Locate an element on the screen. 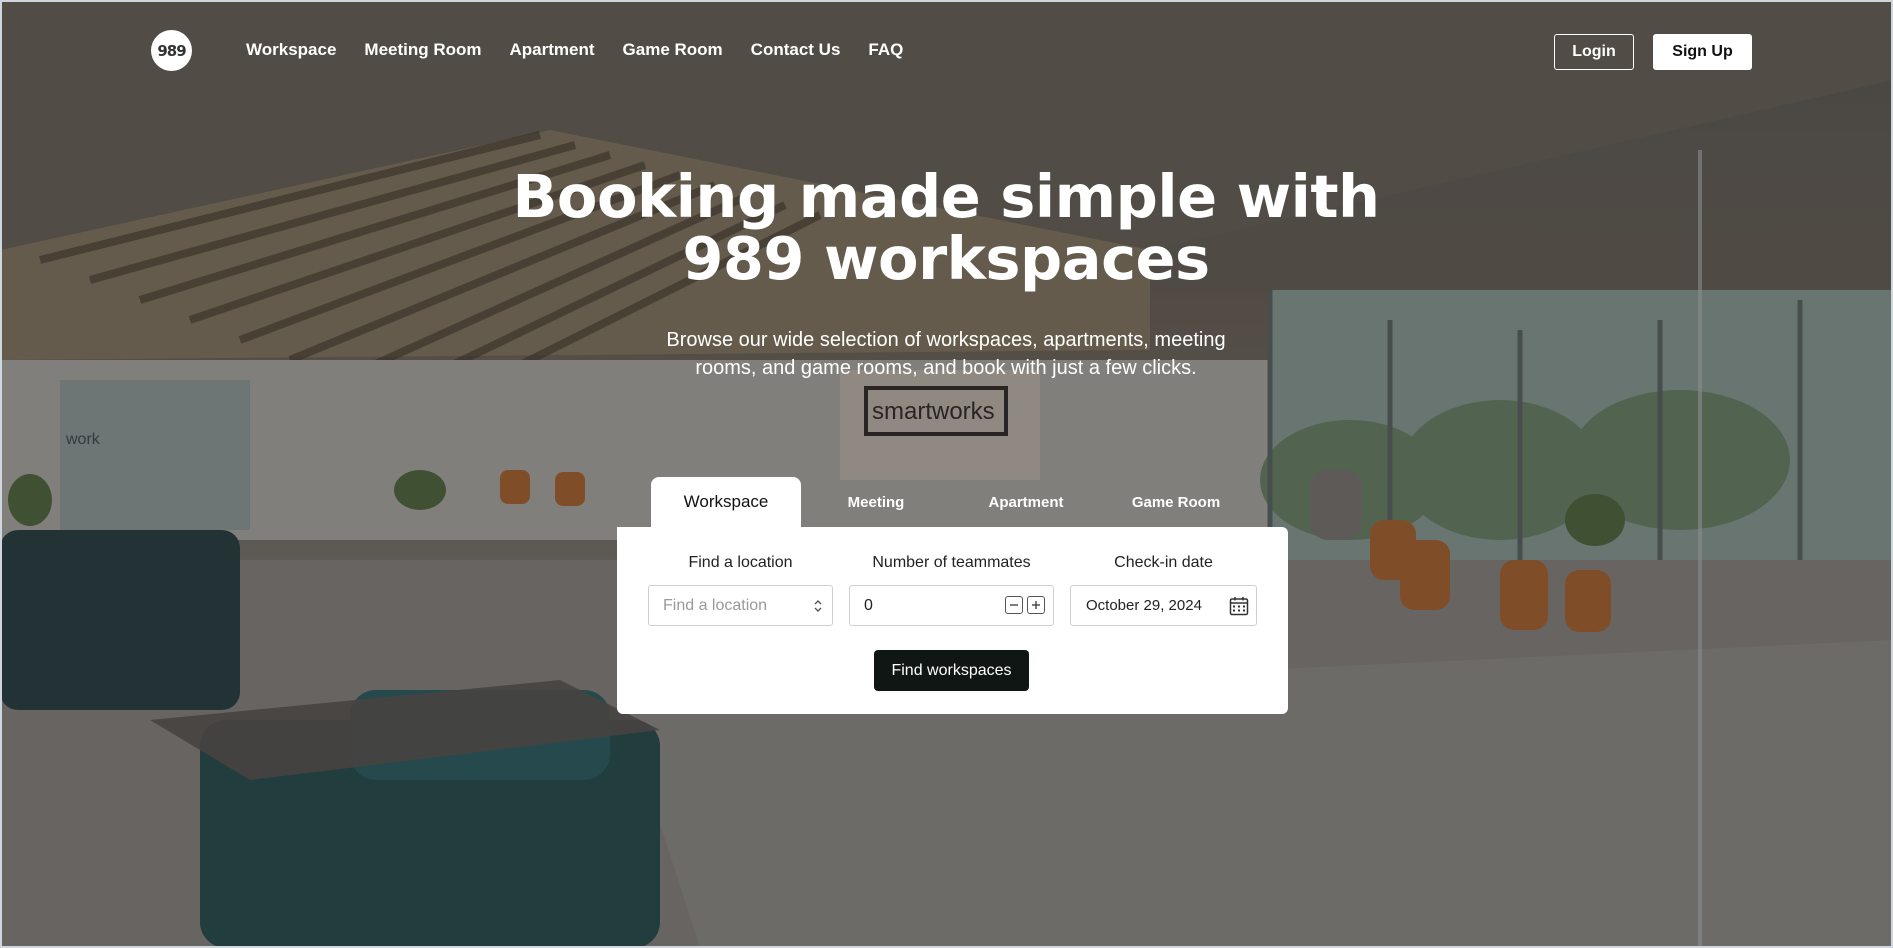 This screenshot has height=948, width=1893. tab-workspace: Workspace is located at coordinates (726, 502).